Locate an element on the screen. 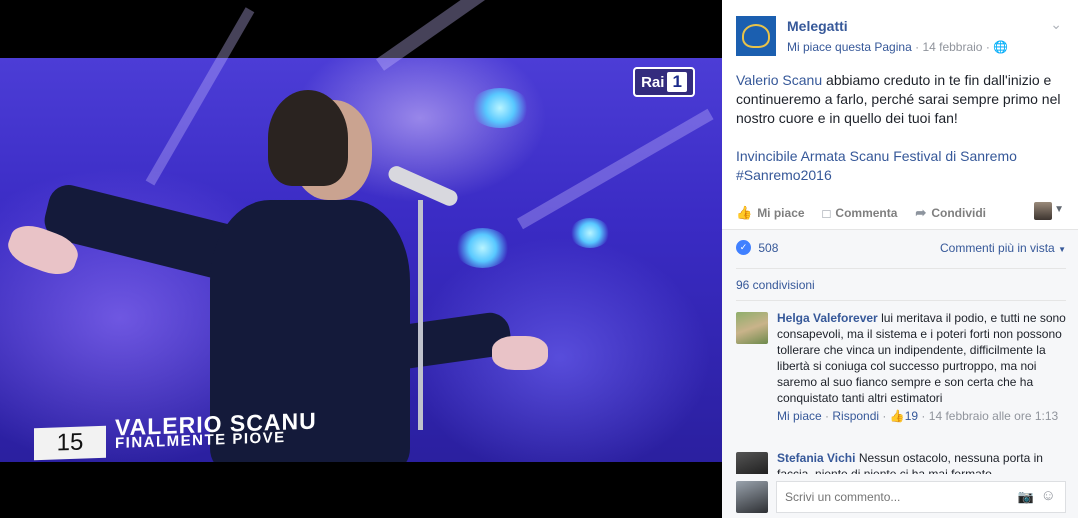  comment-reaction-count: 19 is located at coordinates (911, 416).